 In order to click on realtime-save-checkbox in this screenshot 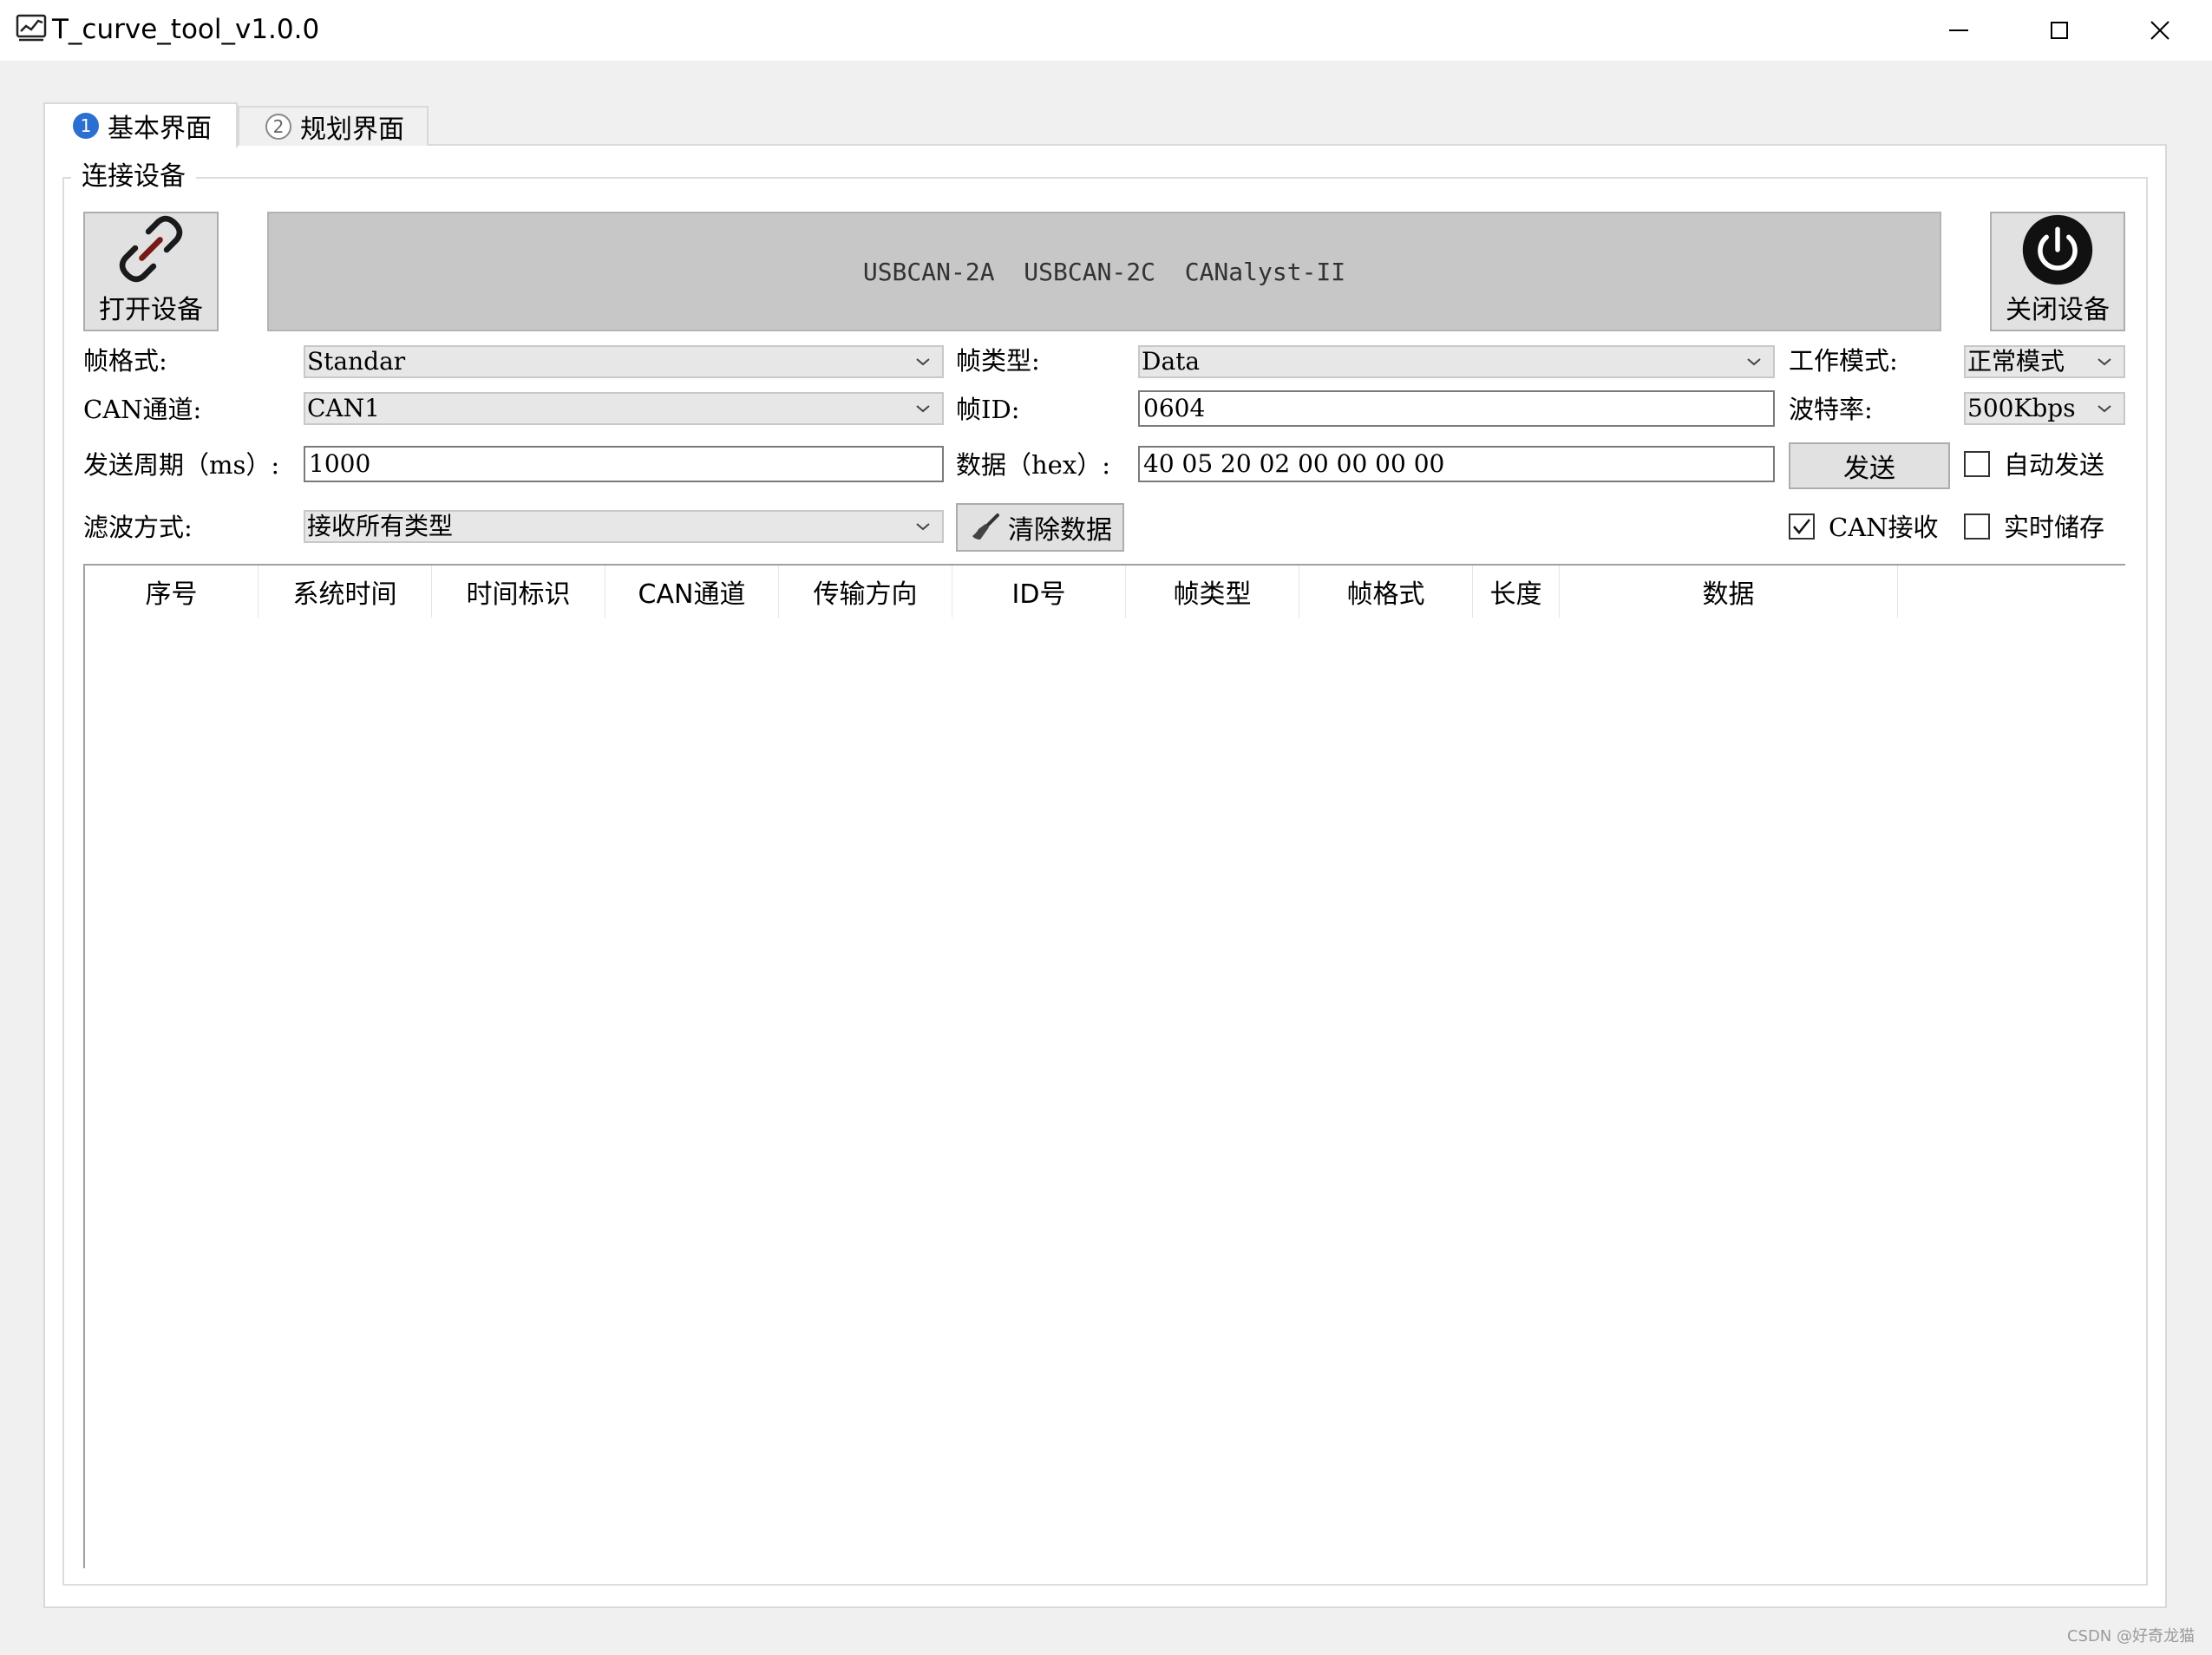, I will do `click(1977, 527)`.